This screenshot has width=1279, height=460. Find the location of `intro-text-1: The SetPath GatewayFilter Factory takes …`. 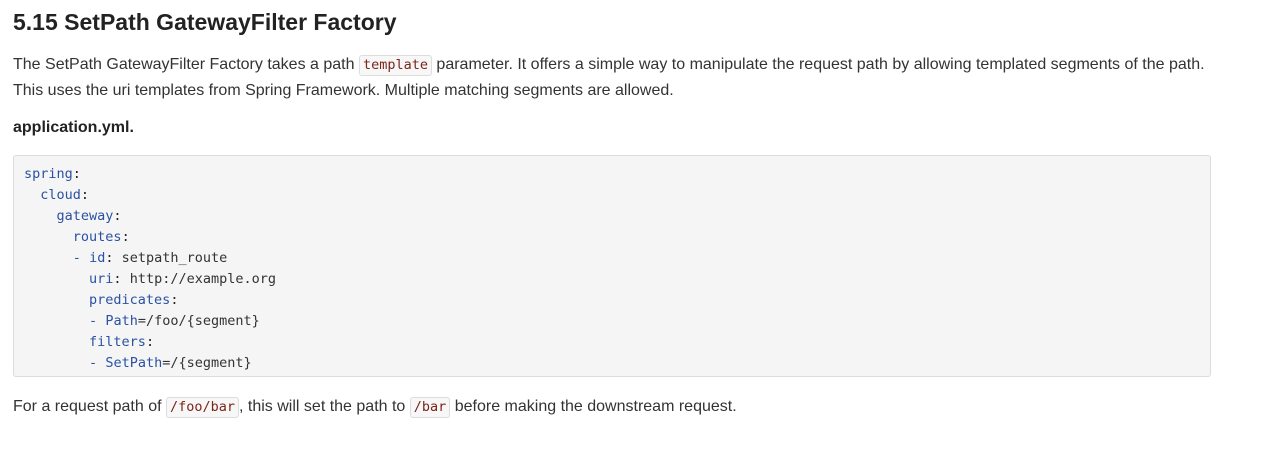

intro-text-1: The SetPath GatewayFilter Factory takes … is located at coordinates (186, 64).